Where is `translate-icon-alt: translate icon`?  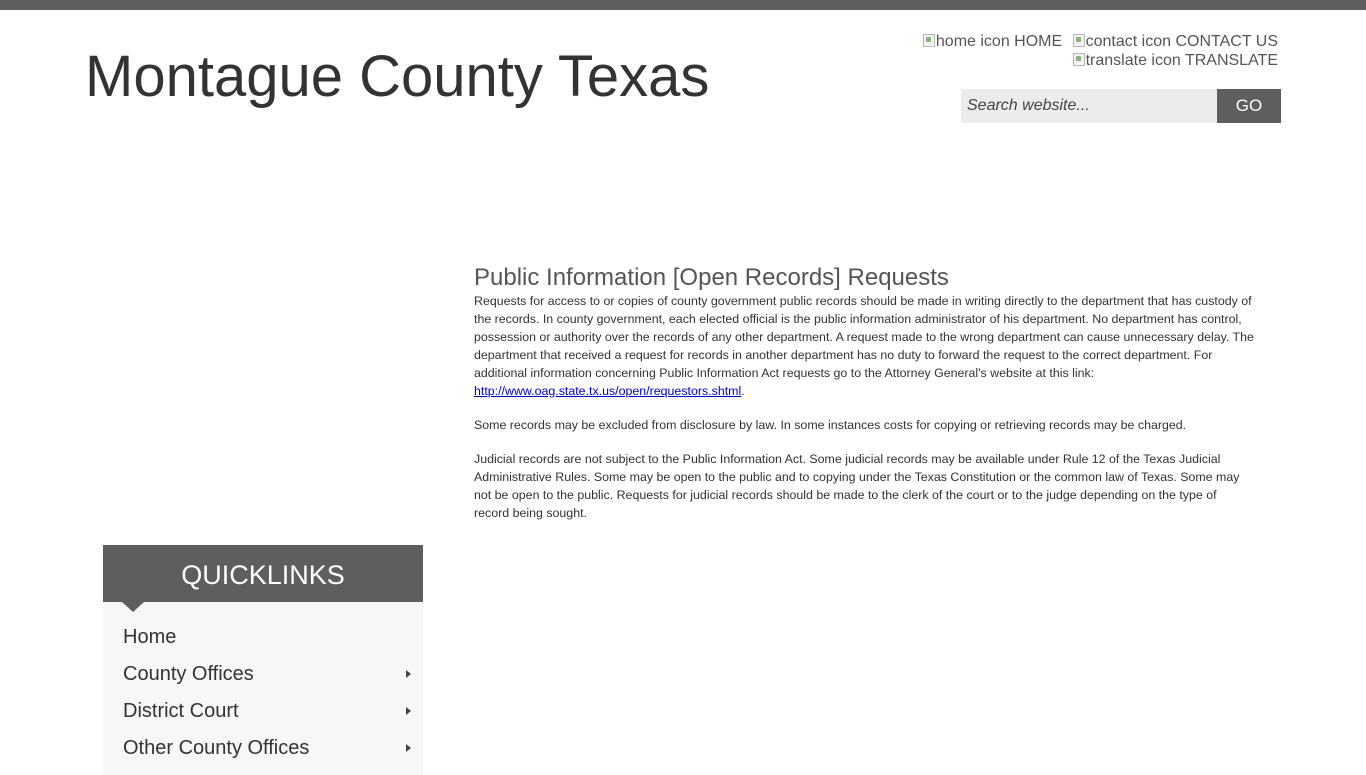 translate-icon-alt: translate icon is located at coordinates (1133, 60).